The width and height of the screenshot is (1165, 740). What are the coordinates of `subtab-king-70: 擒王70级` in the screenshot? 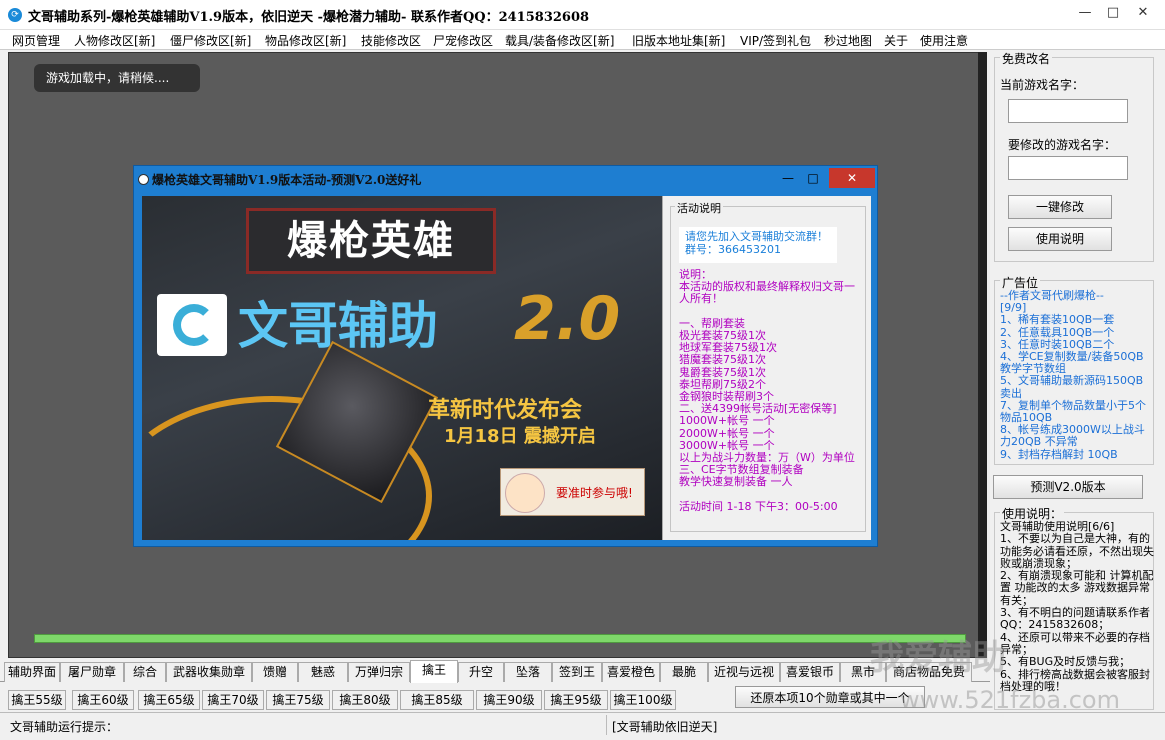 It's located at (233, 700).